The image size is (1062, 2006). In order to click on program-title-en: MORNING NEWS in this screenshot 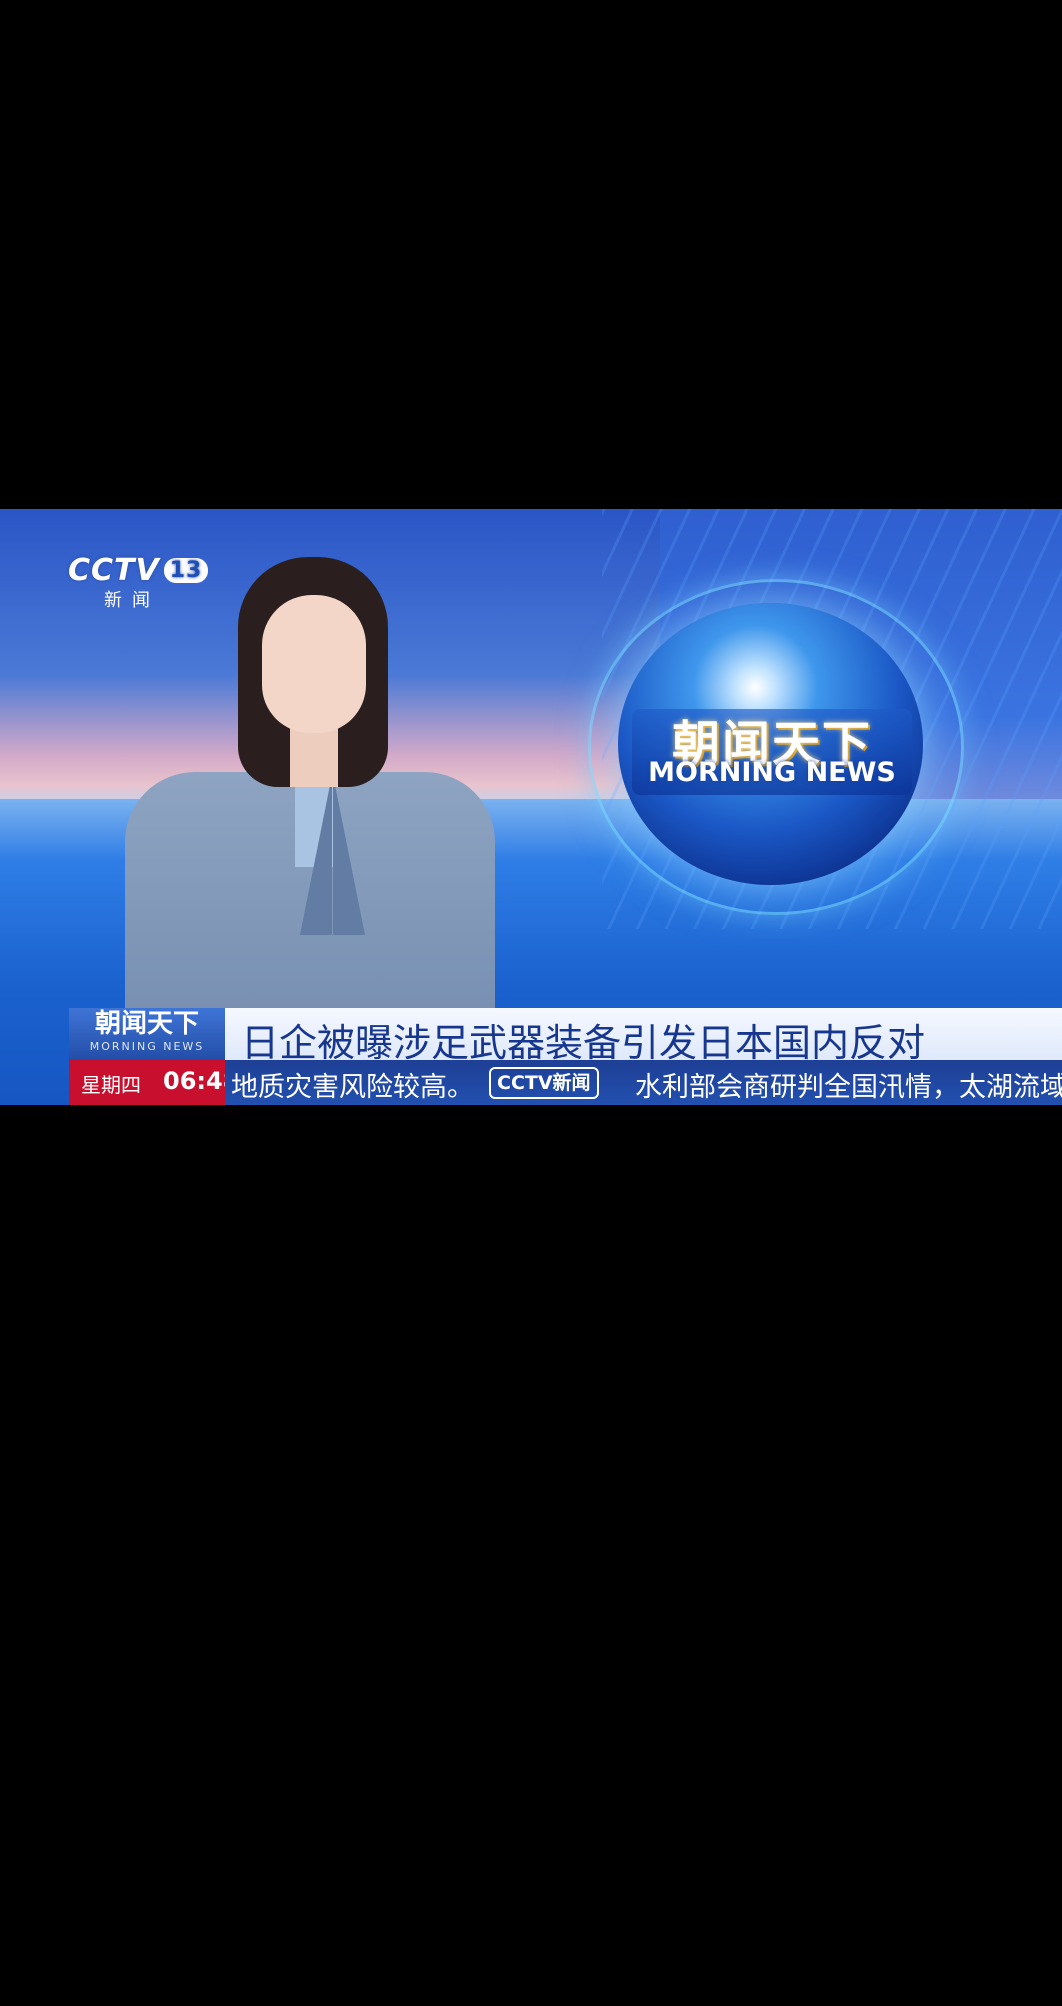, I will do `click(772, 772)`.